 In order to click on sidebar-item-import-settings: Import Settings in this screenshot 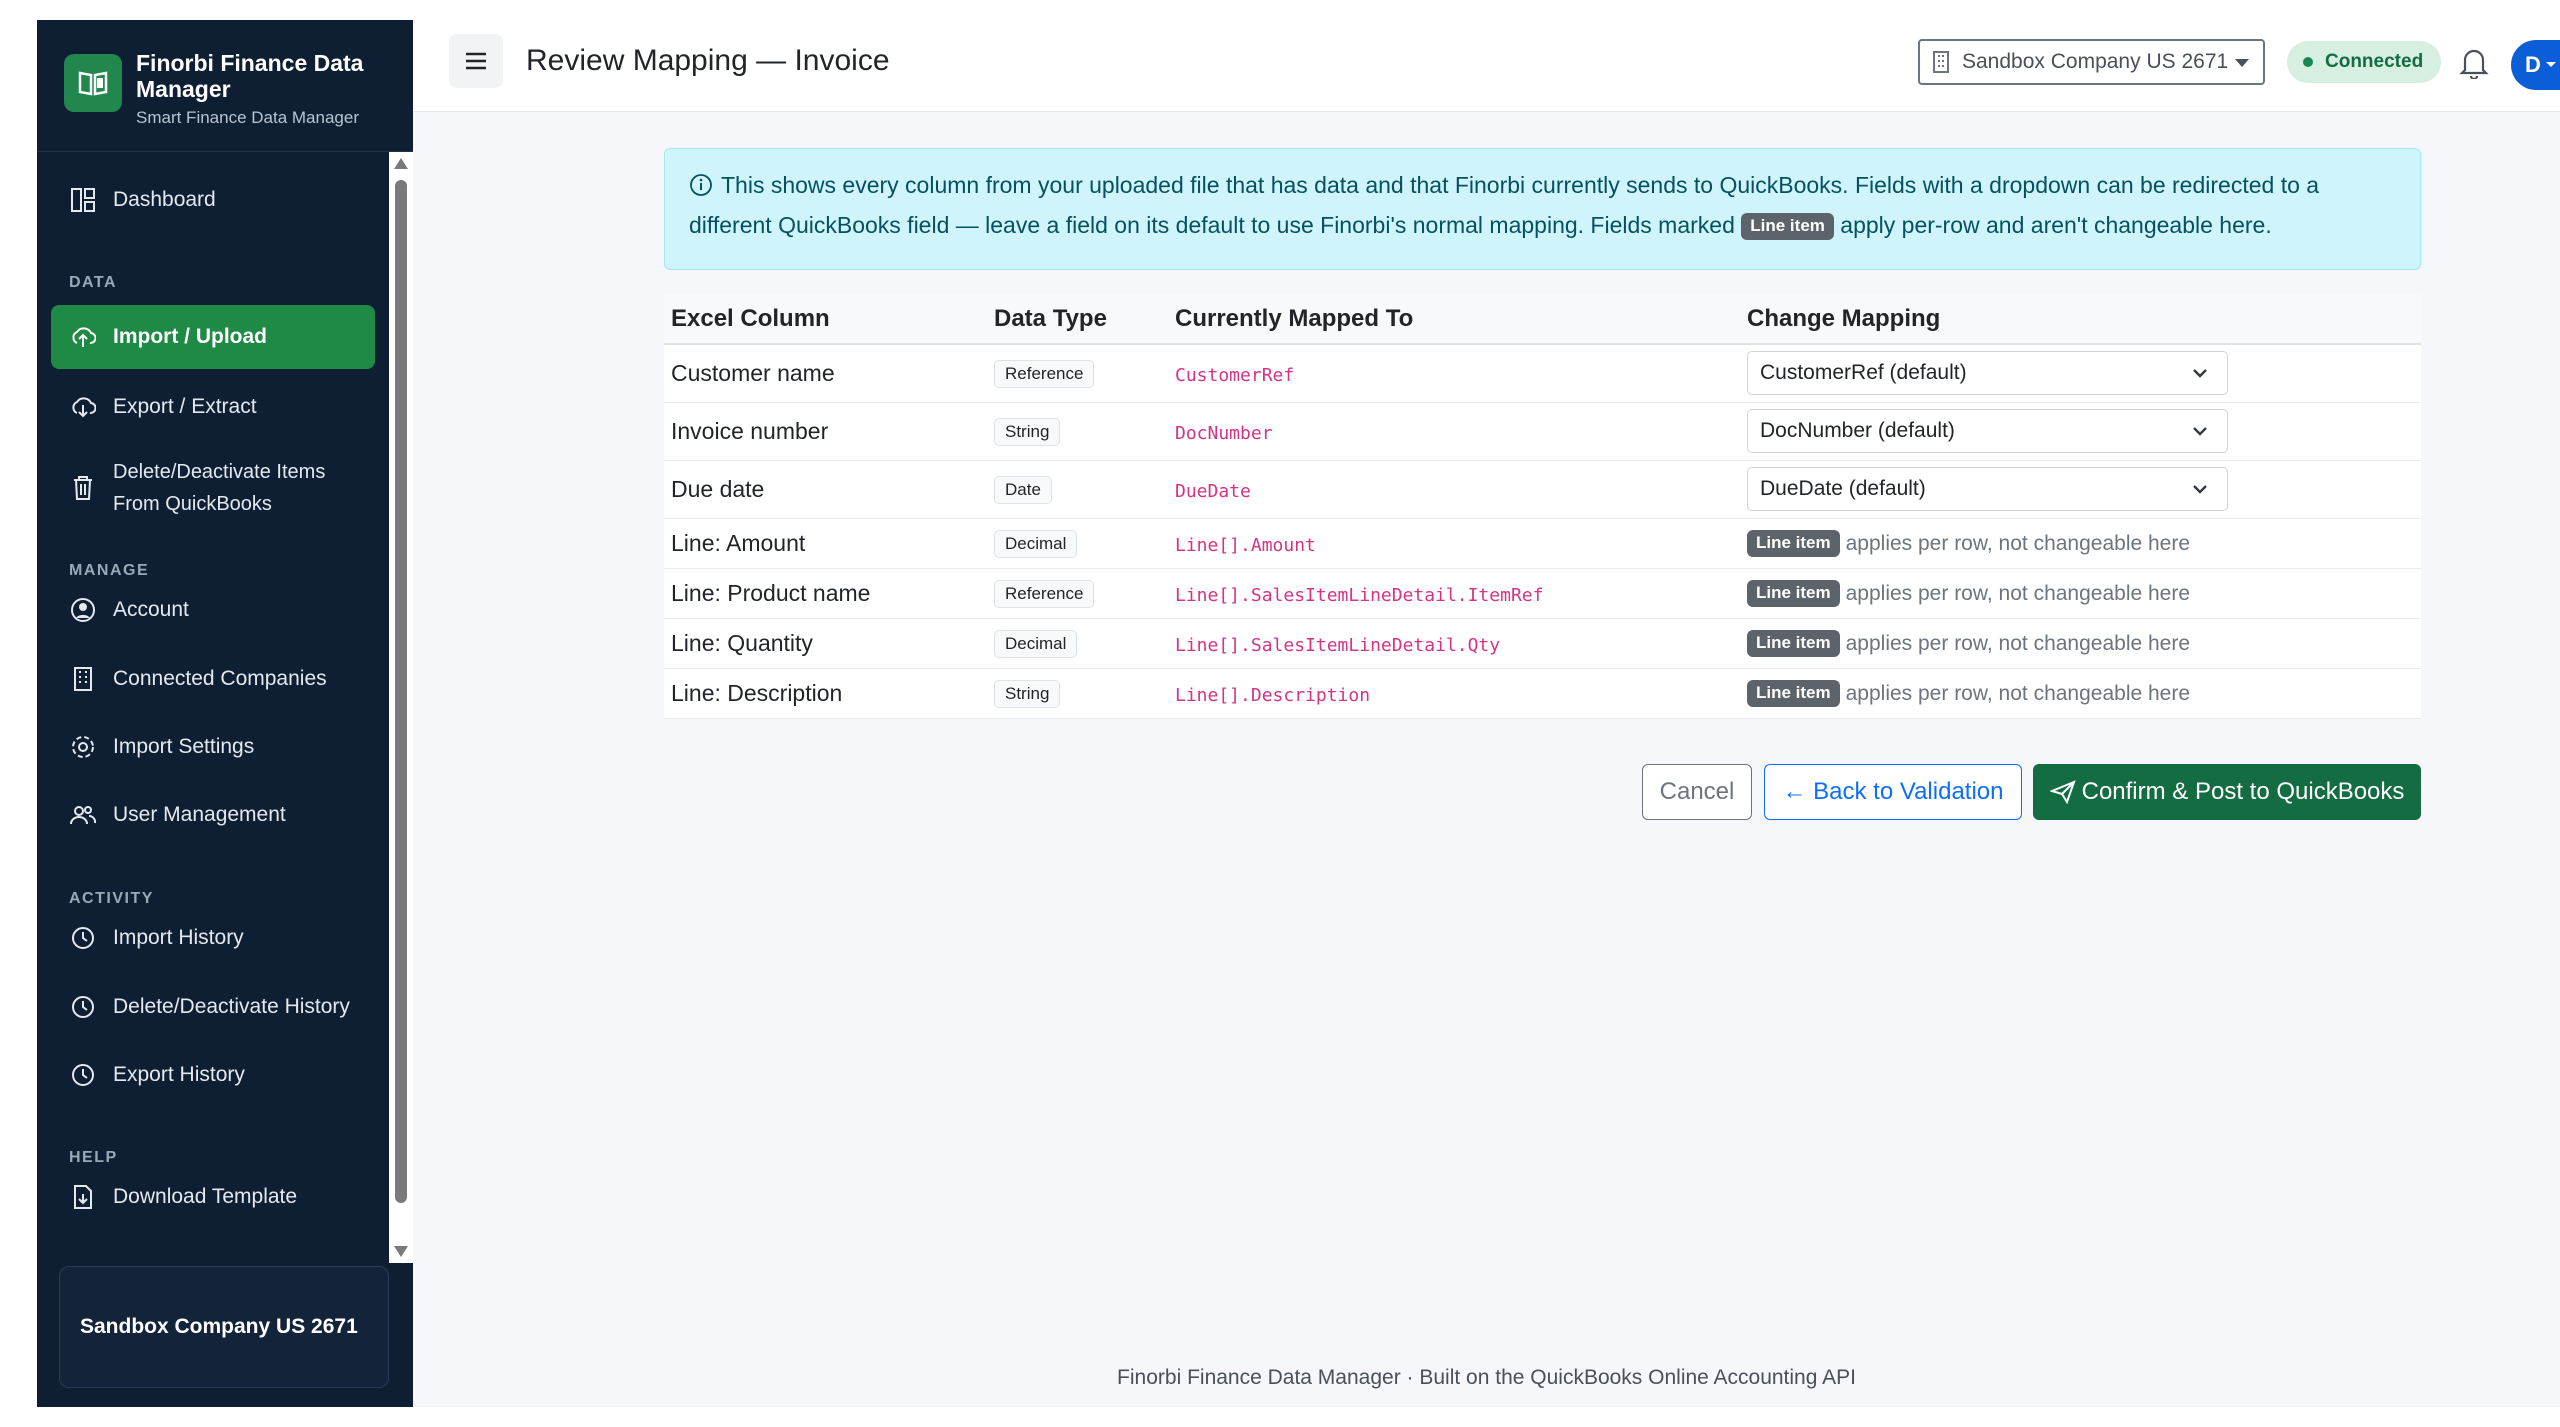, I will do `click(213, 747)`.